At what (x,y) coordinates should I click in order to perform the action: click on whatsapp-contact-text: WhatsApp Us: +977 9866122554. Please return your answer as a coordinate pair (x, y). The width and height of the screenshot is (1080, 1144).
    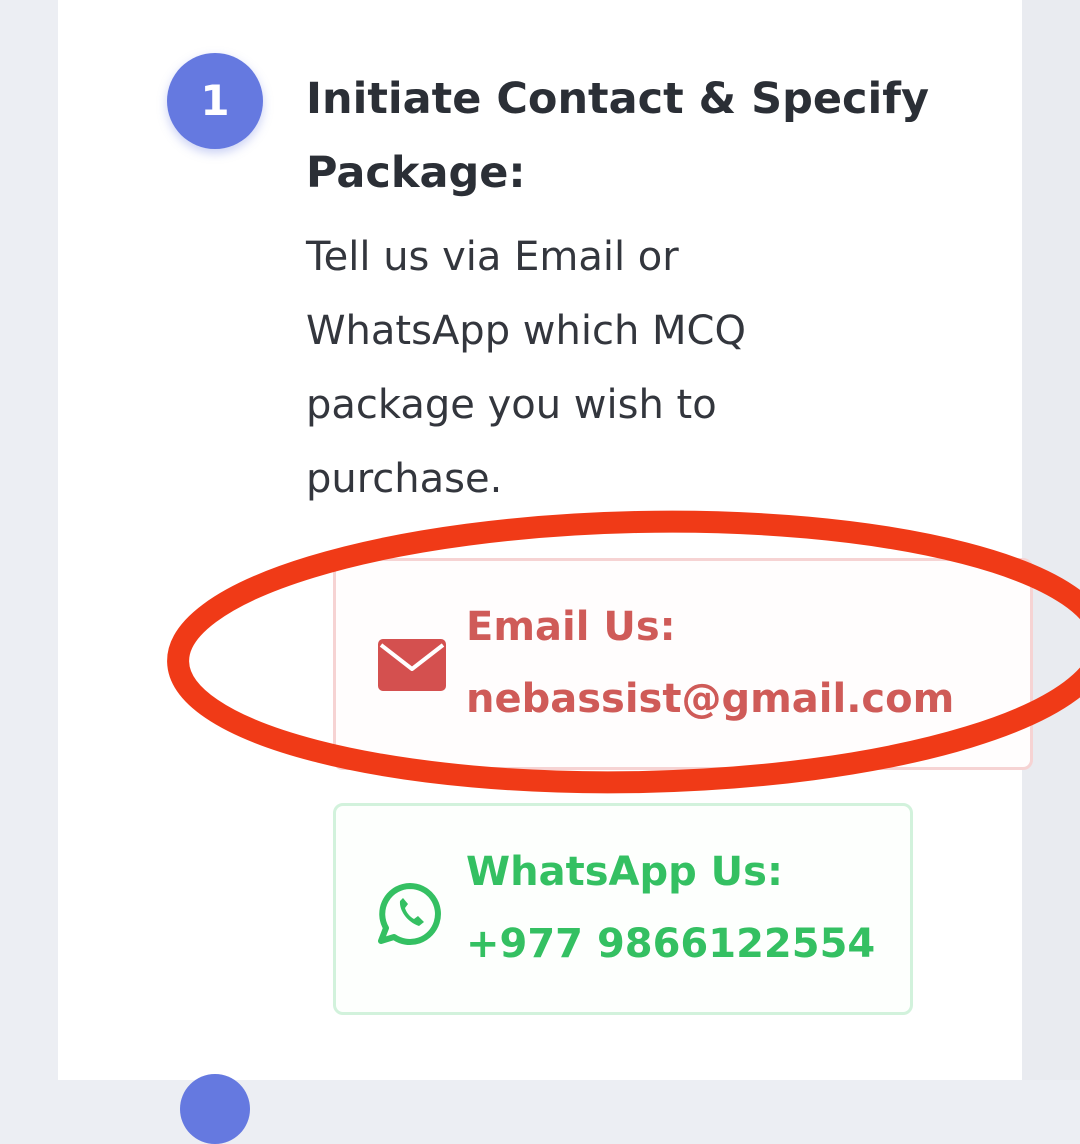
    Looking at the image, I should click on (670, 908).